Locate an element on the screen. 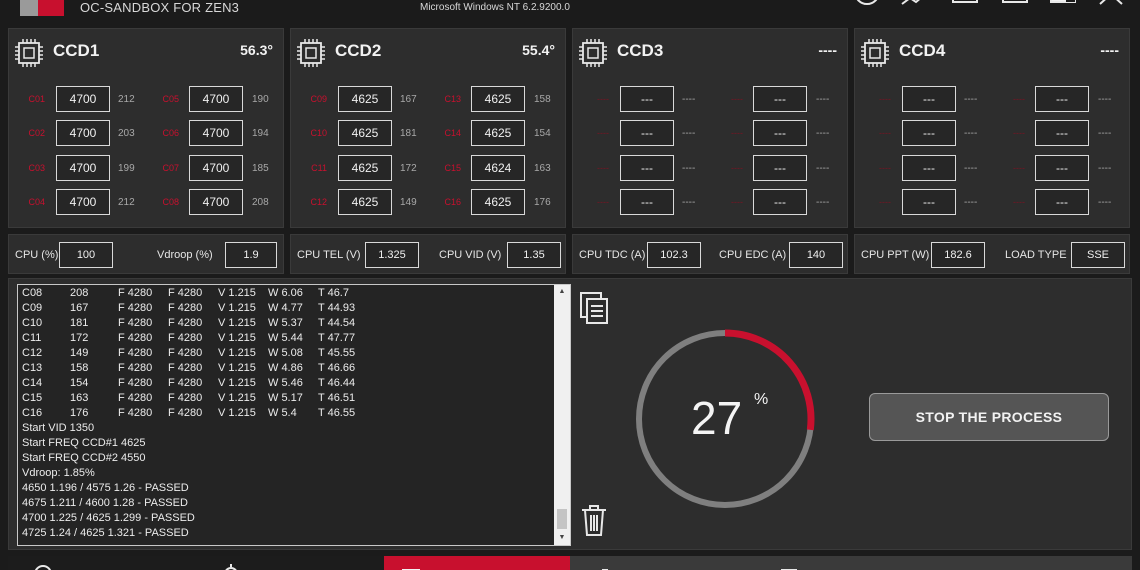  param-input: 182.6 is located at coordinates (958, 255).